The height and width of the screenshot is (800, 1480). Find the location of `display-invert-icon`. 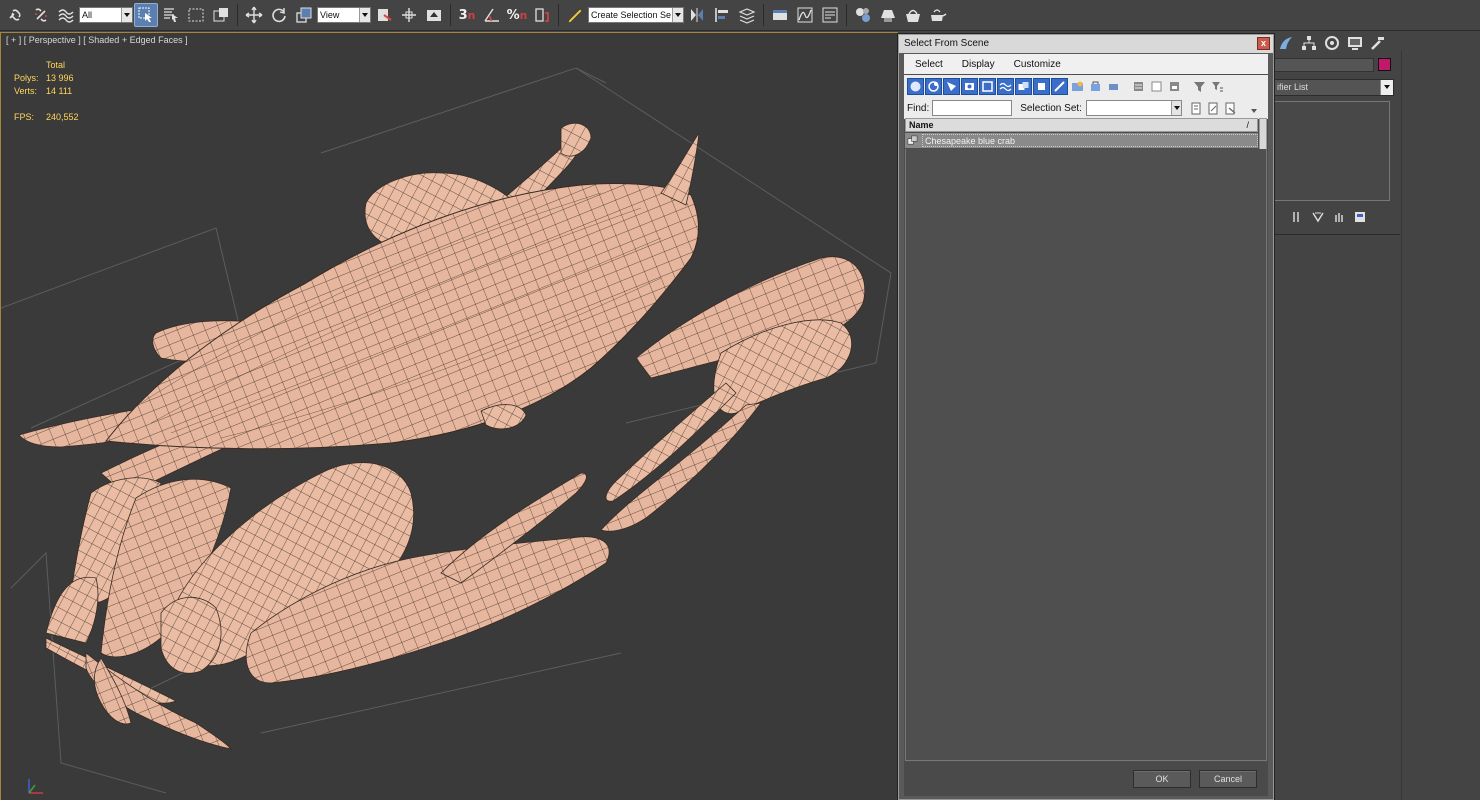

display-invert-icon is located at coordinates (1174, 86).